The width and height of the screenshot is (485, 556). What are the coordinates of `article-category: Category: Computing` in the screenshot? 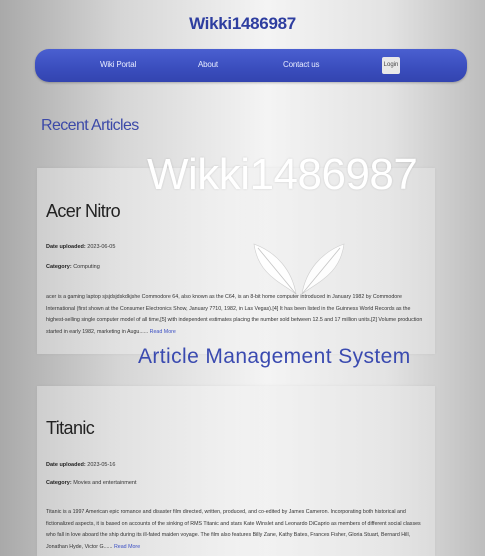 It's located at (73, 267).